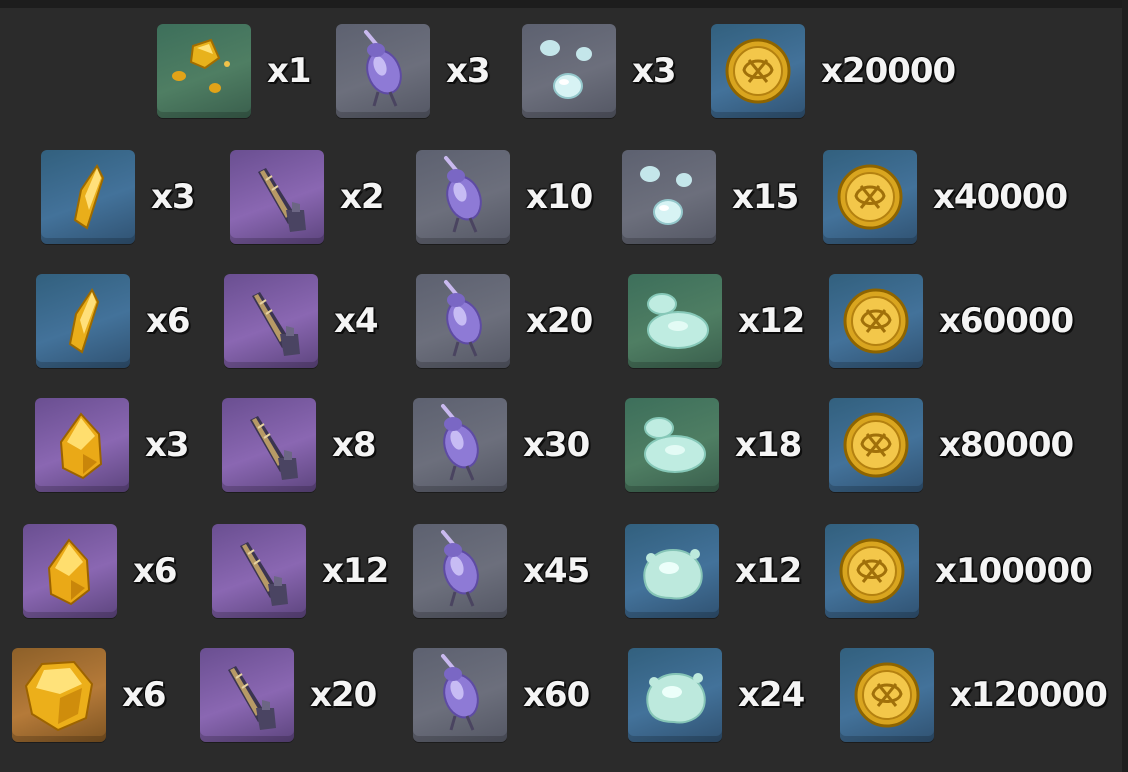 Image resolution: width=1128 pixels, height=772 pixels. What do you see at coordinates (1014, 571) in the screenshot?
I see `material-quantity: x100000` at bounding box center [1014, 571].